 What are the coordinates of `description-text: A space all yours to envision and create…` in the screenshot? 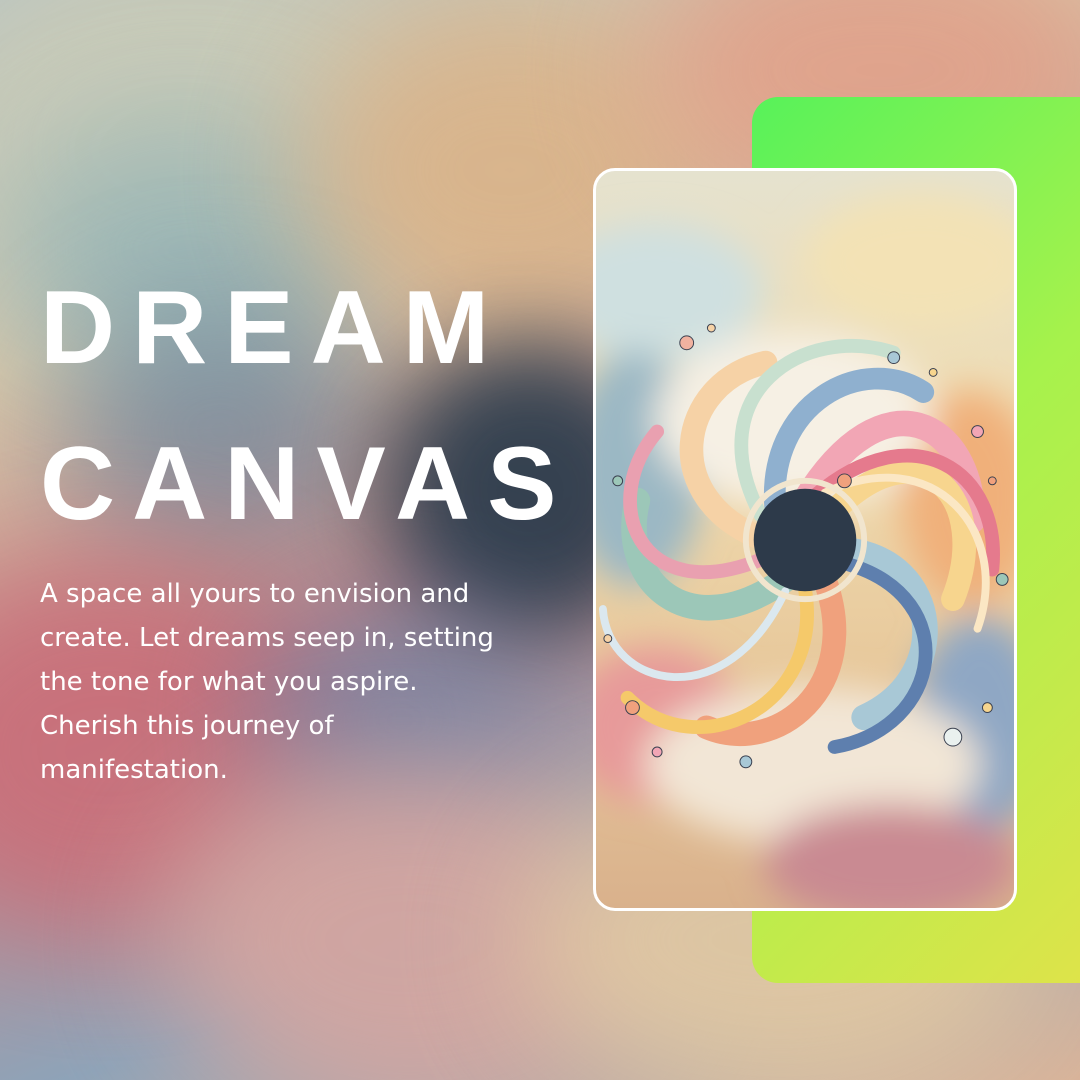 It's located at (267, 682).